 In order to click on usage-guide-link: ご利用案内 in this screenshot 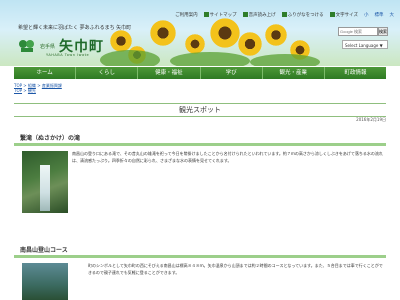, I will do `click(186, 15)`.